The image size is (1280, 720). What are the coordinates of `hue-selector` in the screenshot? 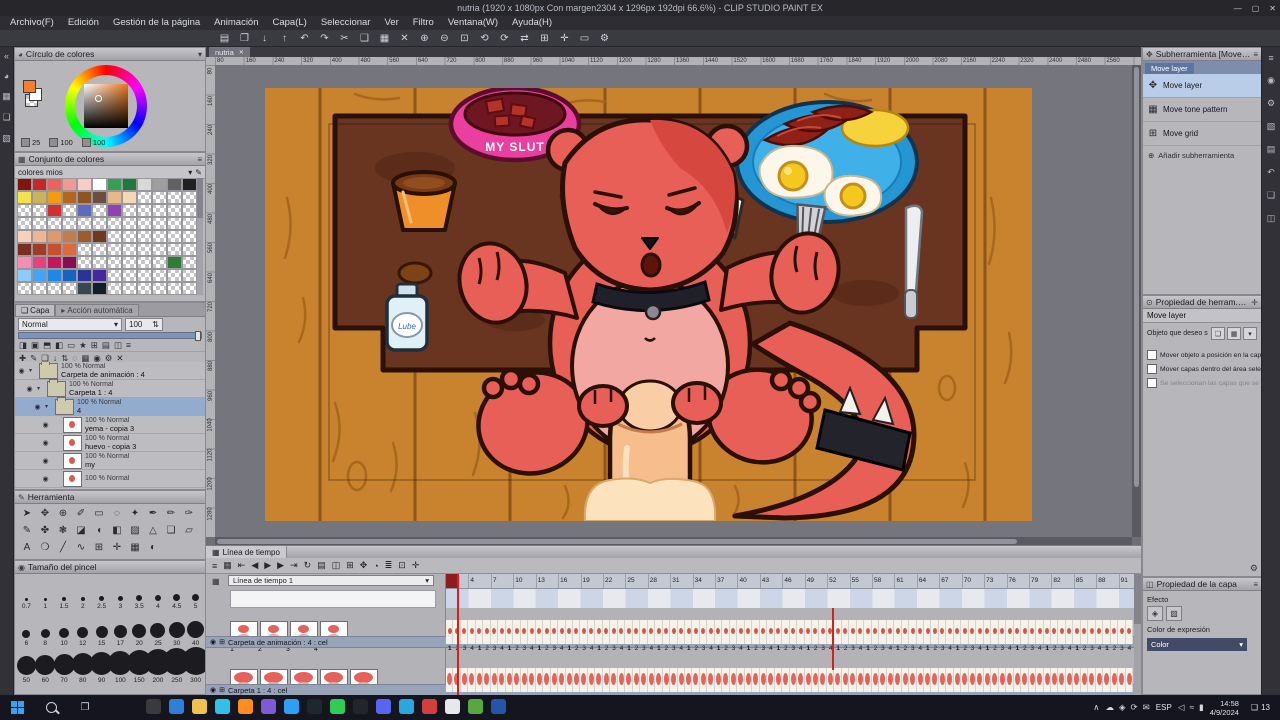 It's located at (98, 98).